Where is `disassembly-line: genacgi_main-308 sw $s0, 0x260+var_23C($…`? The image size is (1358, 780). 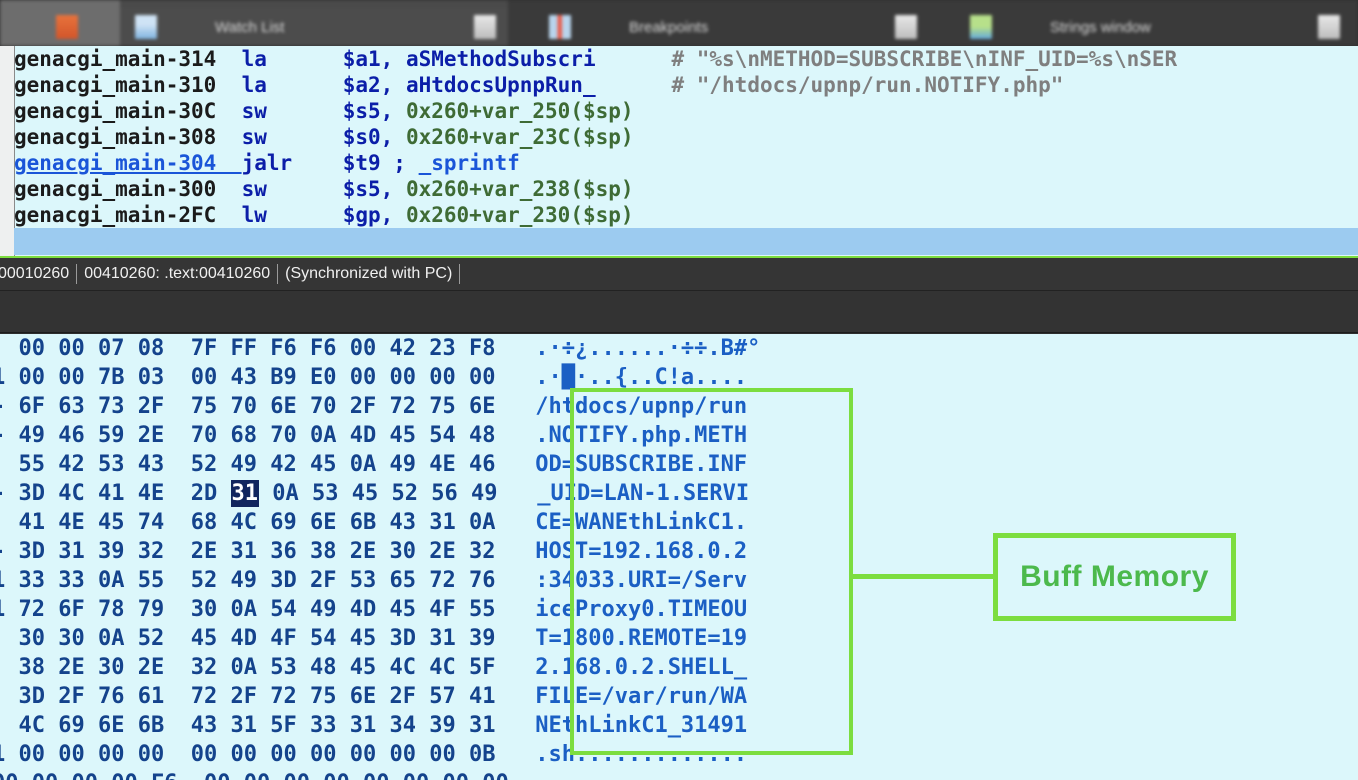 disassembly-line: genacgi_main-308 sw $s0, 0x260+var_23C($… is located at coordinates (324, 137).